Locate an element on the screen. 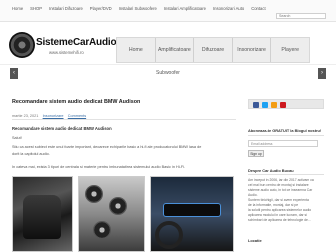  speakers-photo is located at coordinates (111, 214).